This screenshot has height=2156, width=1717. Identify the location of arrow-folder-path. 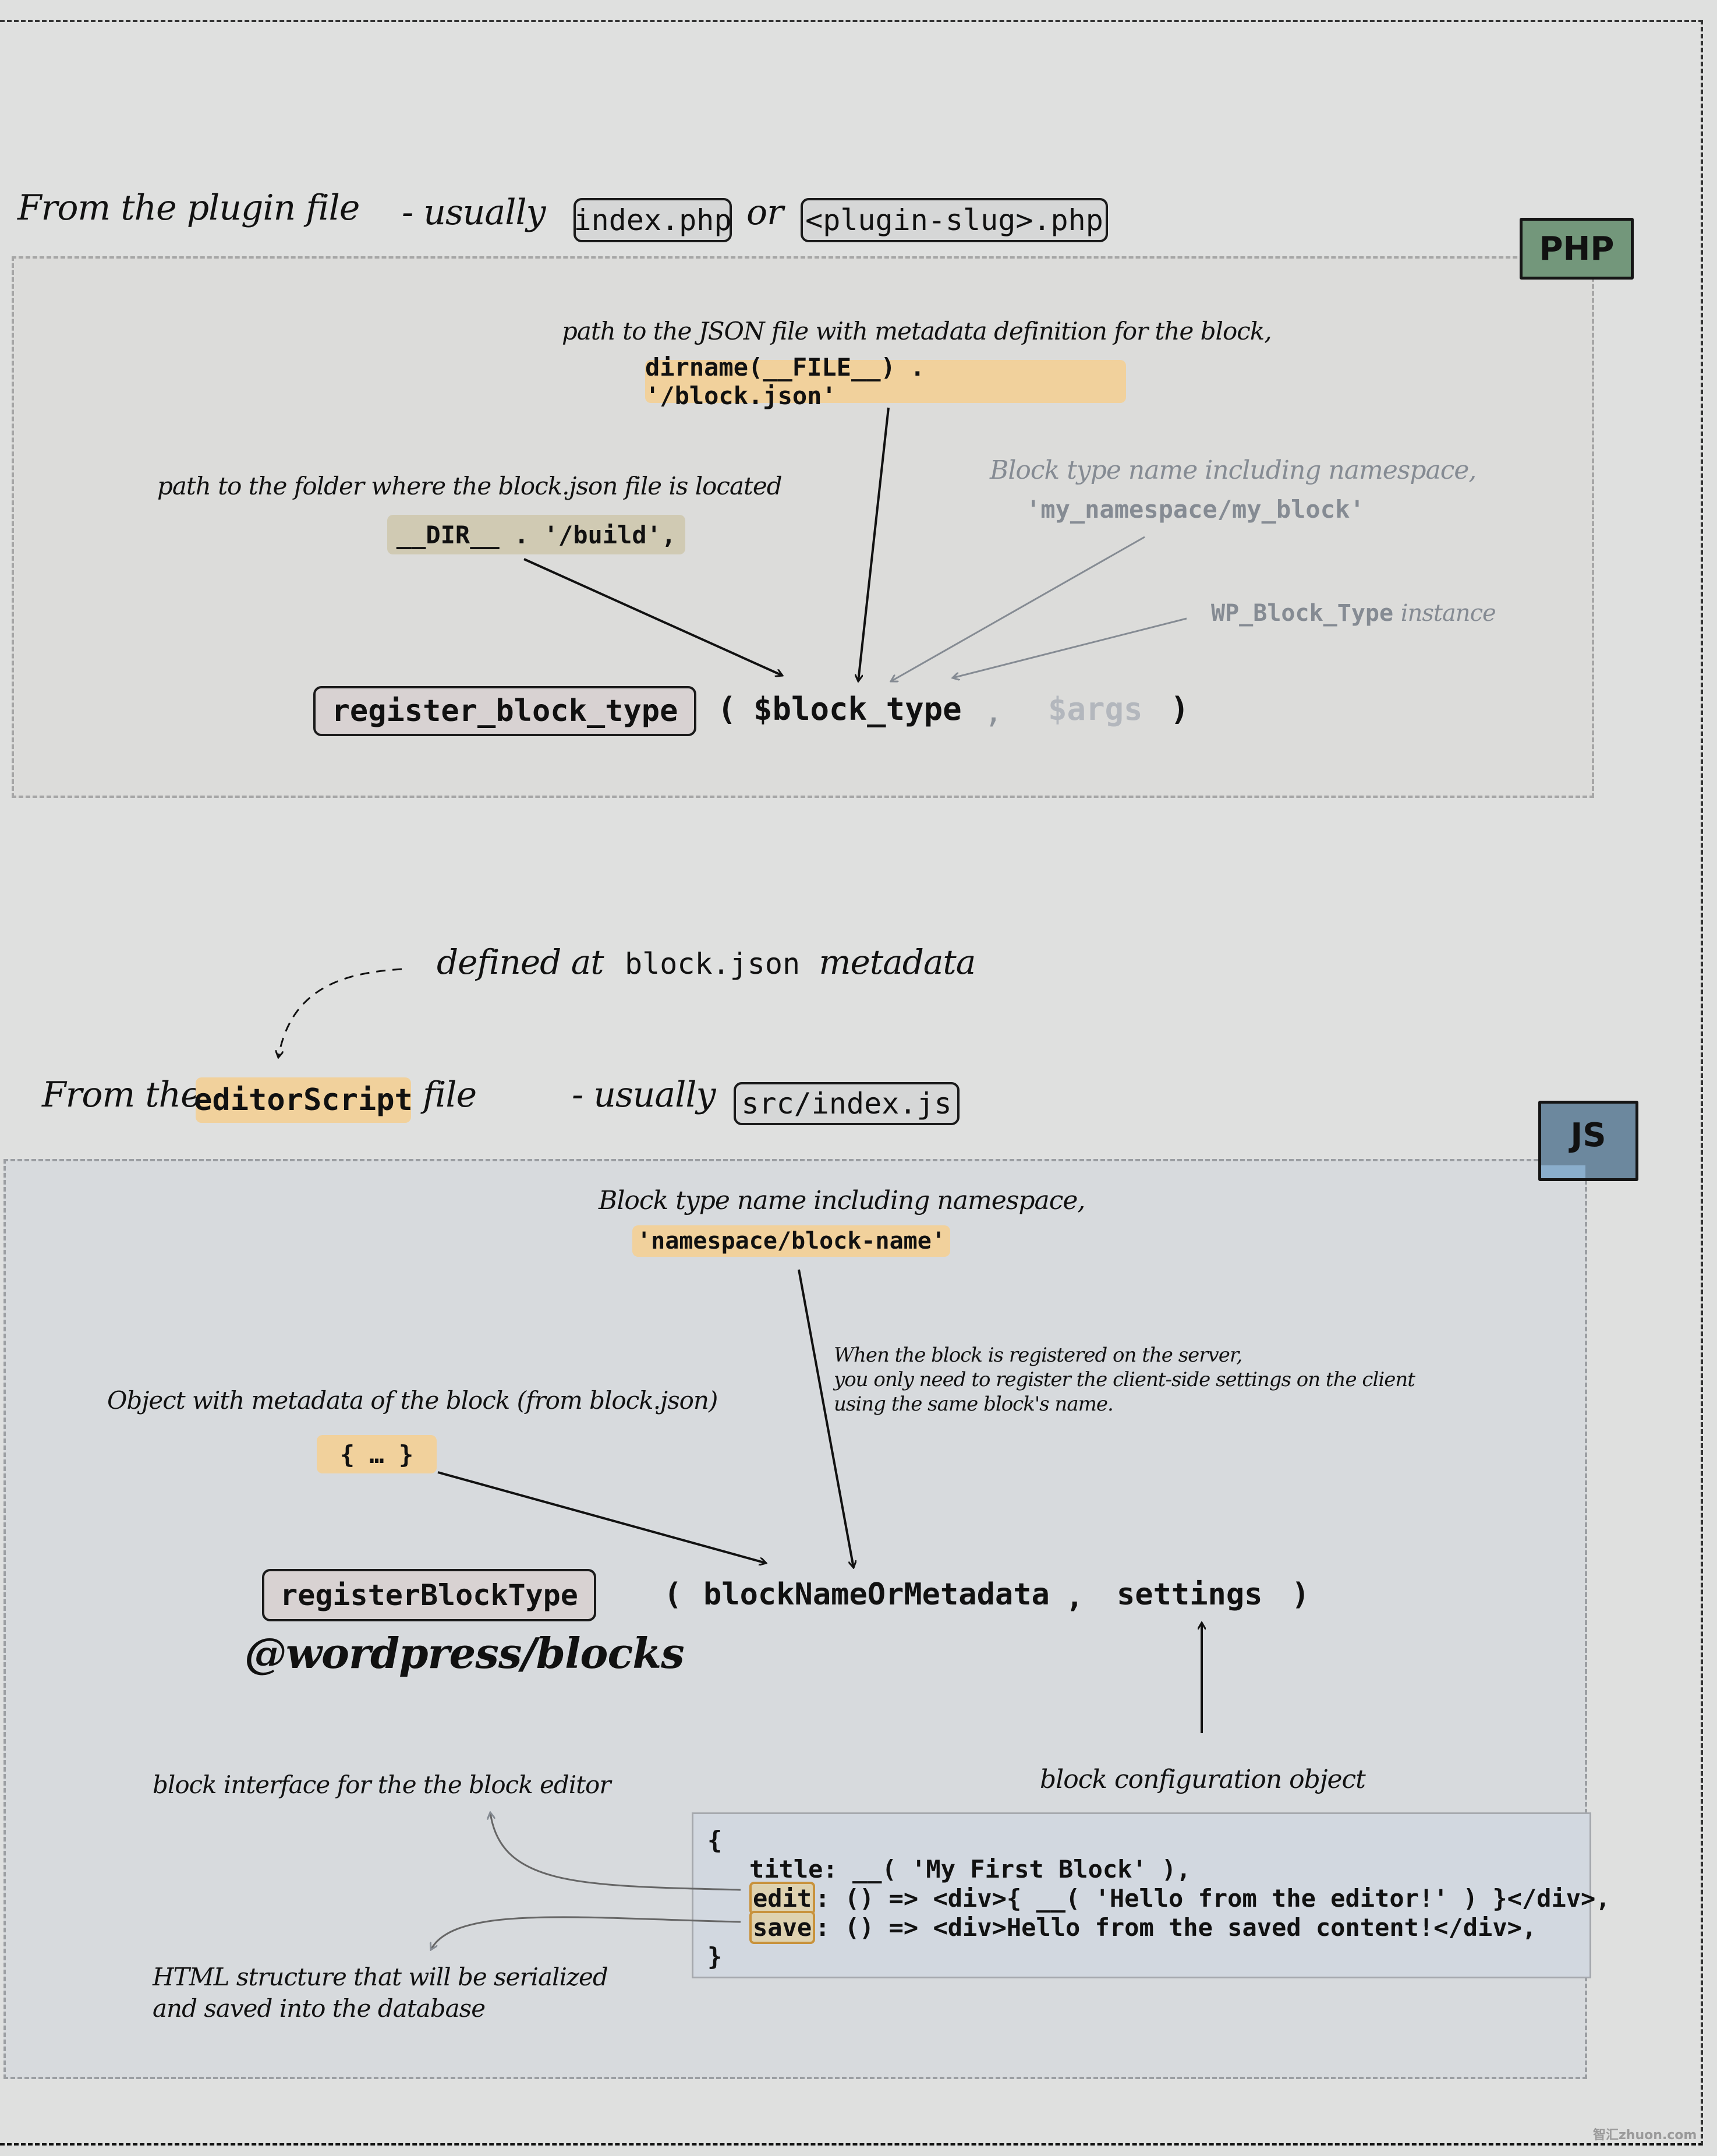
(653, 617).